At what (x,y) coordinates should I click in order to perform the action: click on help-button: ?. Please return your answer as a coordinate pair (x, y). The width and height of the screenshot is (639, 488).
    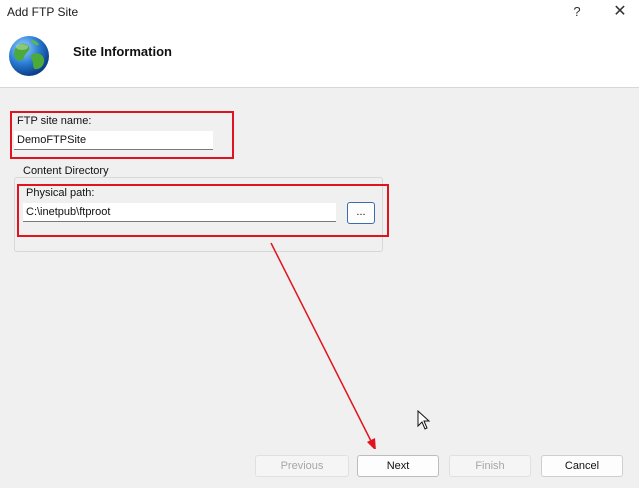
    Looking at the image, I should click on (577, 12).